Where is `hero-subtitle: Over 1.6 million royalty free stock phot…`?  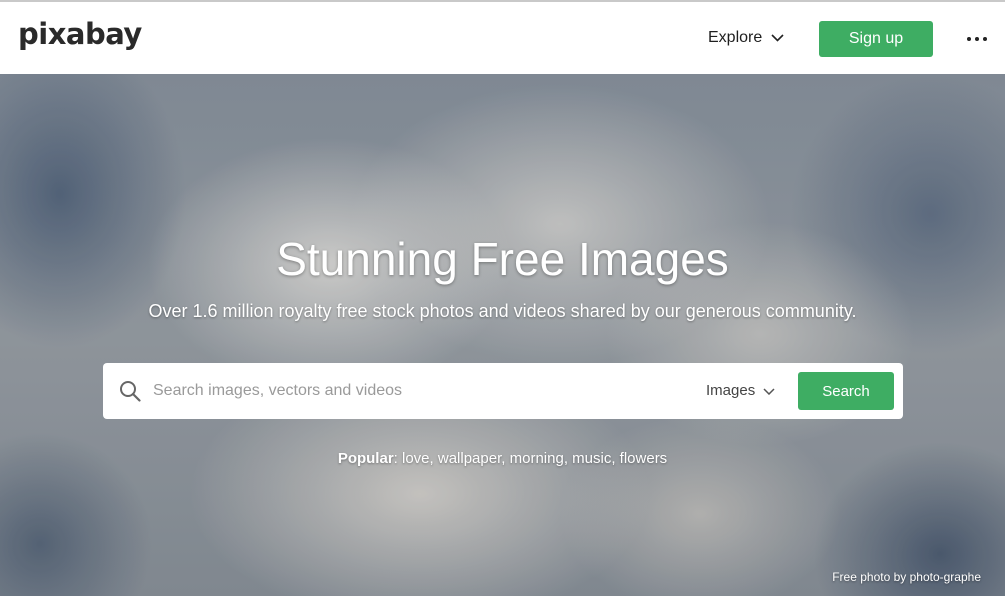 hero-subtitle: Over 1.6 million royalty free stock phot… is located at coordinates (502, 311).